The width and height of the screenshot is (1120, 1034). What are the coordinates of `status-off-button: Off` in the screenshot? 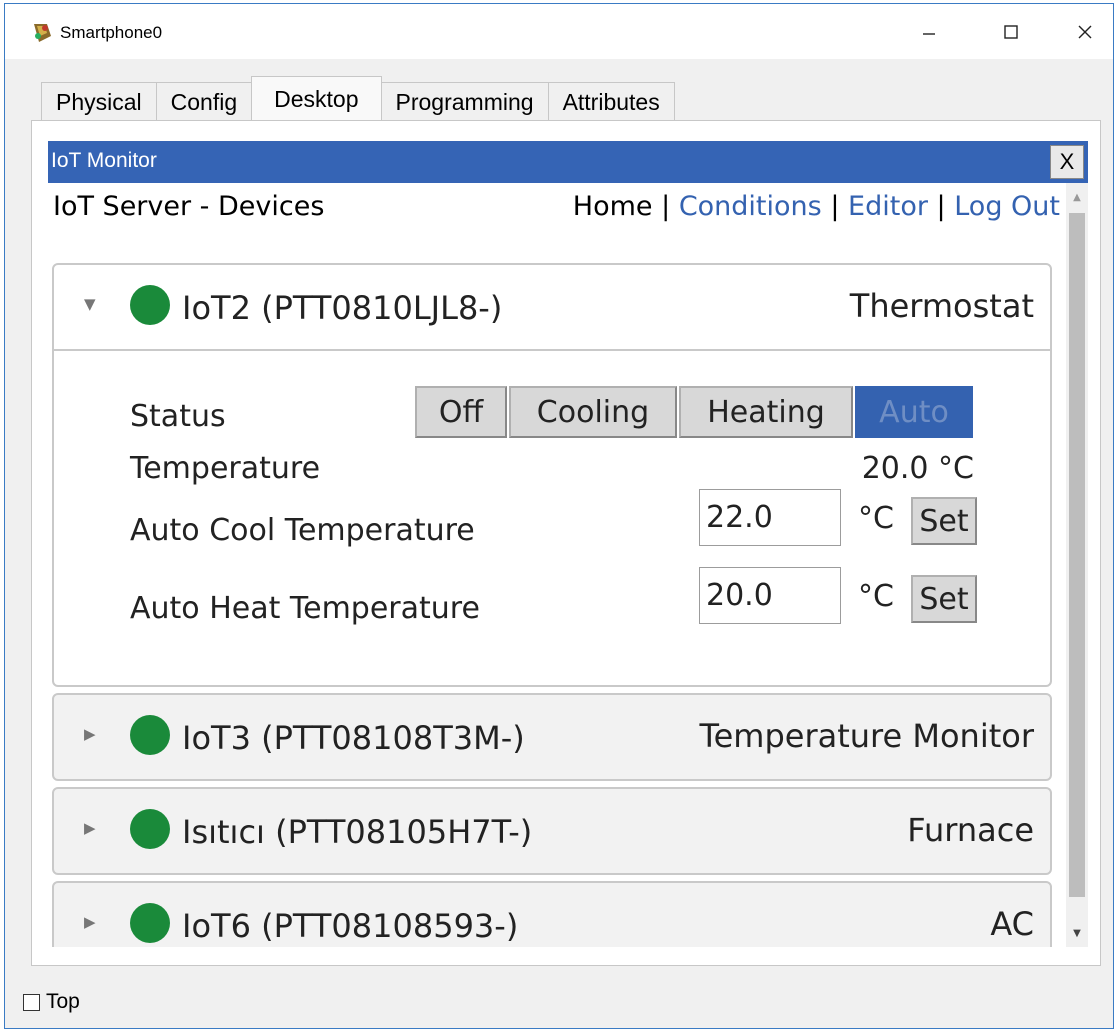 It's located at (461, 412).